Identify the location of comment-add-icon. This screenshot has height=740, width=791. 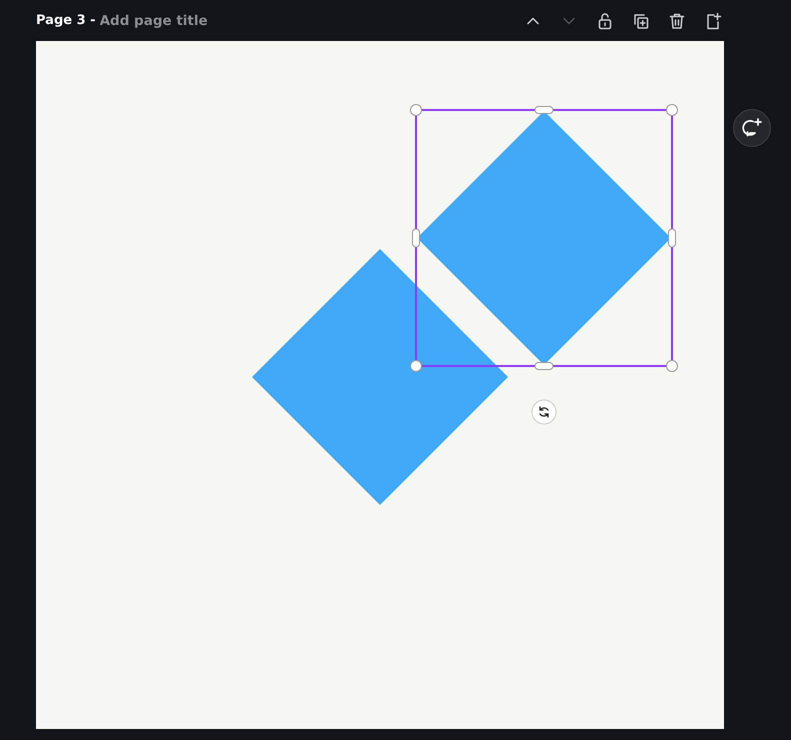
(752, 128).